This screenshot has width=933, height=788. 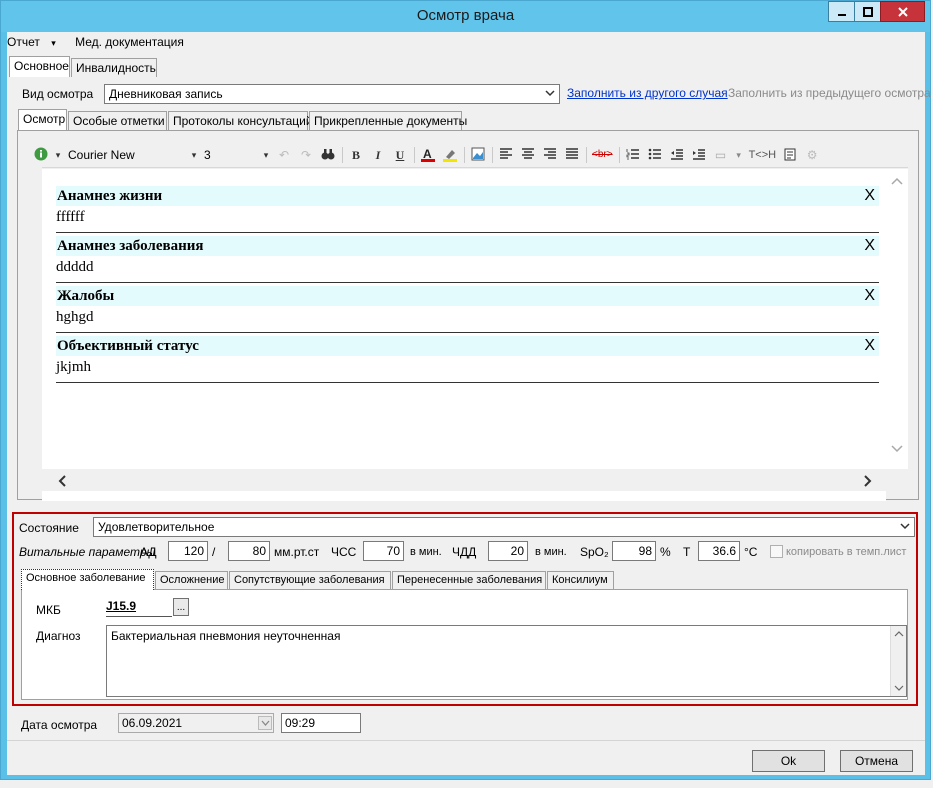 What do you see at coordinates (721, 155) in the screenshot?
I see `template-icon: ▭` at bounding box center [721, 155].